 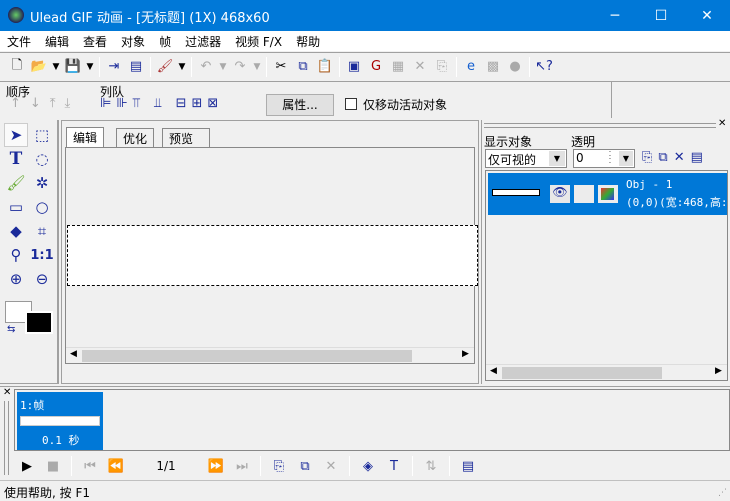 What do you see at coordinates (303, 67) in the screenshot?
I see `copy-icon: ⧉` at bounding box center [303, 67].